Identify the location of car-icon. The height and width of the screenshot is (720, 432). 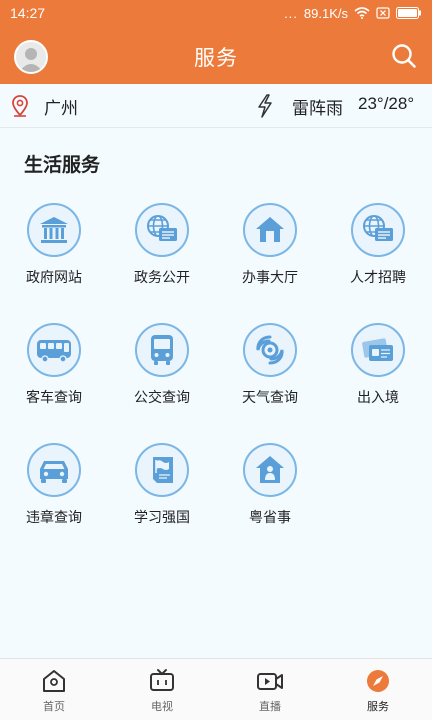
(54, 472).